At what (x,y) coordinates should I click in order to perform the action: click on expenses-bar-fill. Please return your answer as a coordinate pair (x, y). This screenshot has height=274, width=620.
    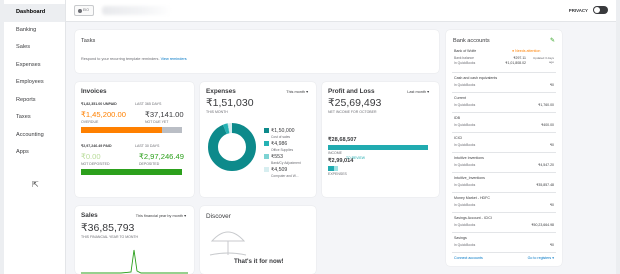
    Looking at the image, I should click on (333, 168).